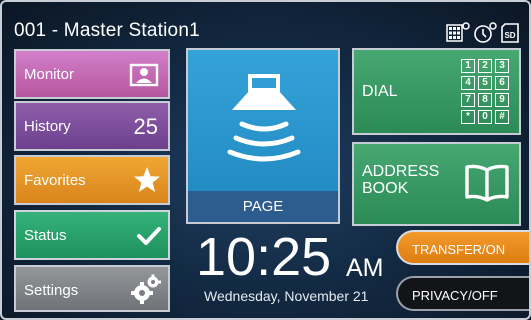  What do you see at coordinates (458, 32) in the screenshot?
I see `keypad-settings-icon` at bounding box center [458, 32].